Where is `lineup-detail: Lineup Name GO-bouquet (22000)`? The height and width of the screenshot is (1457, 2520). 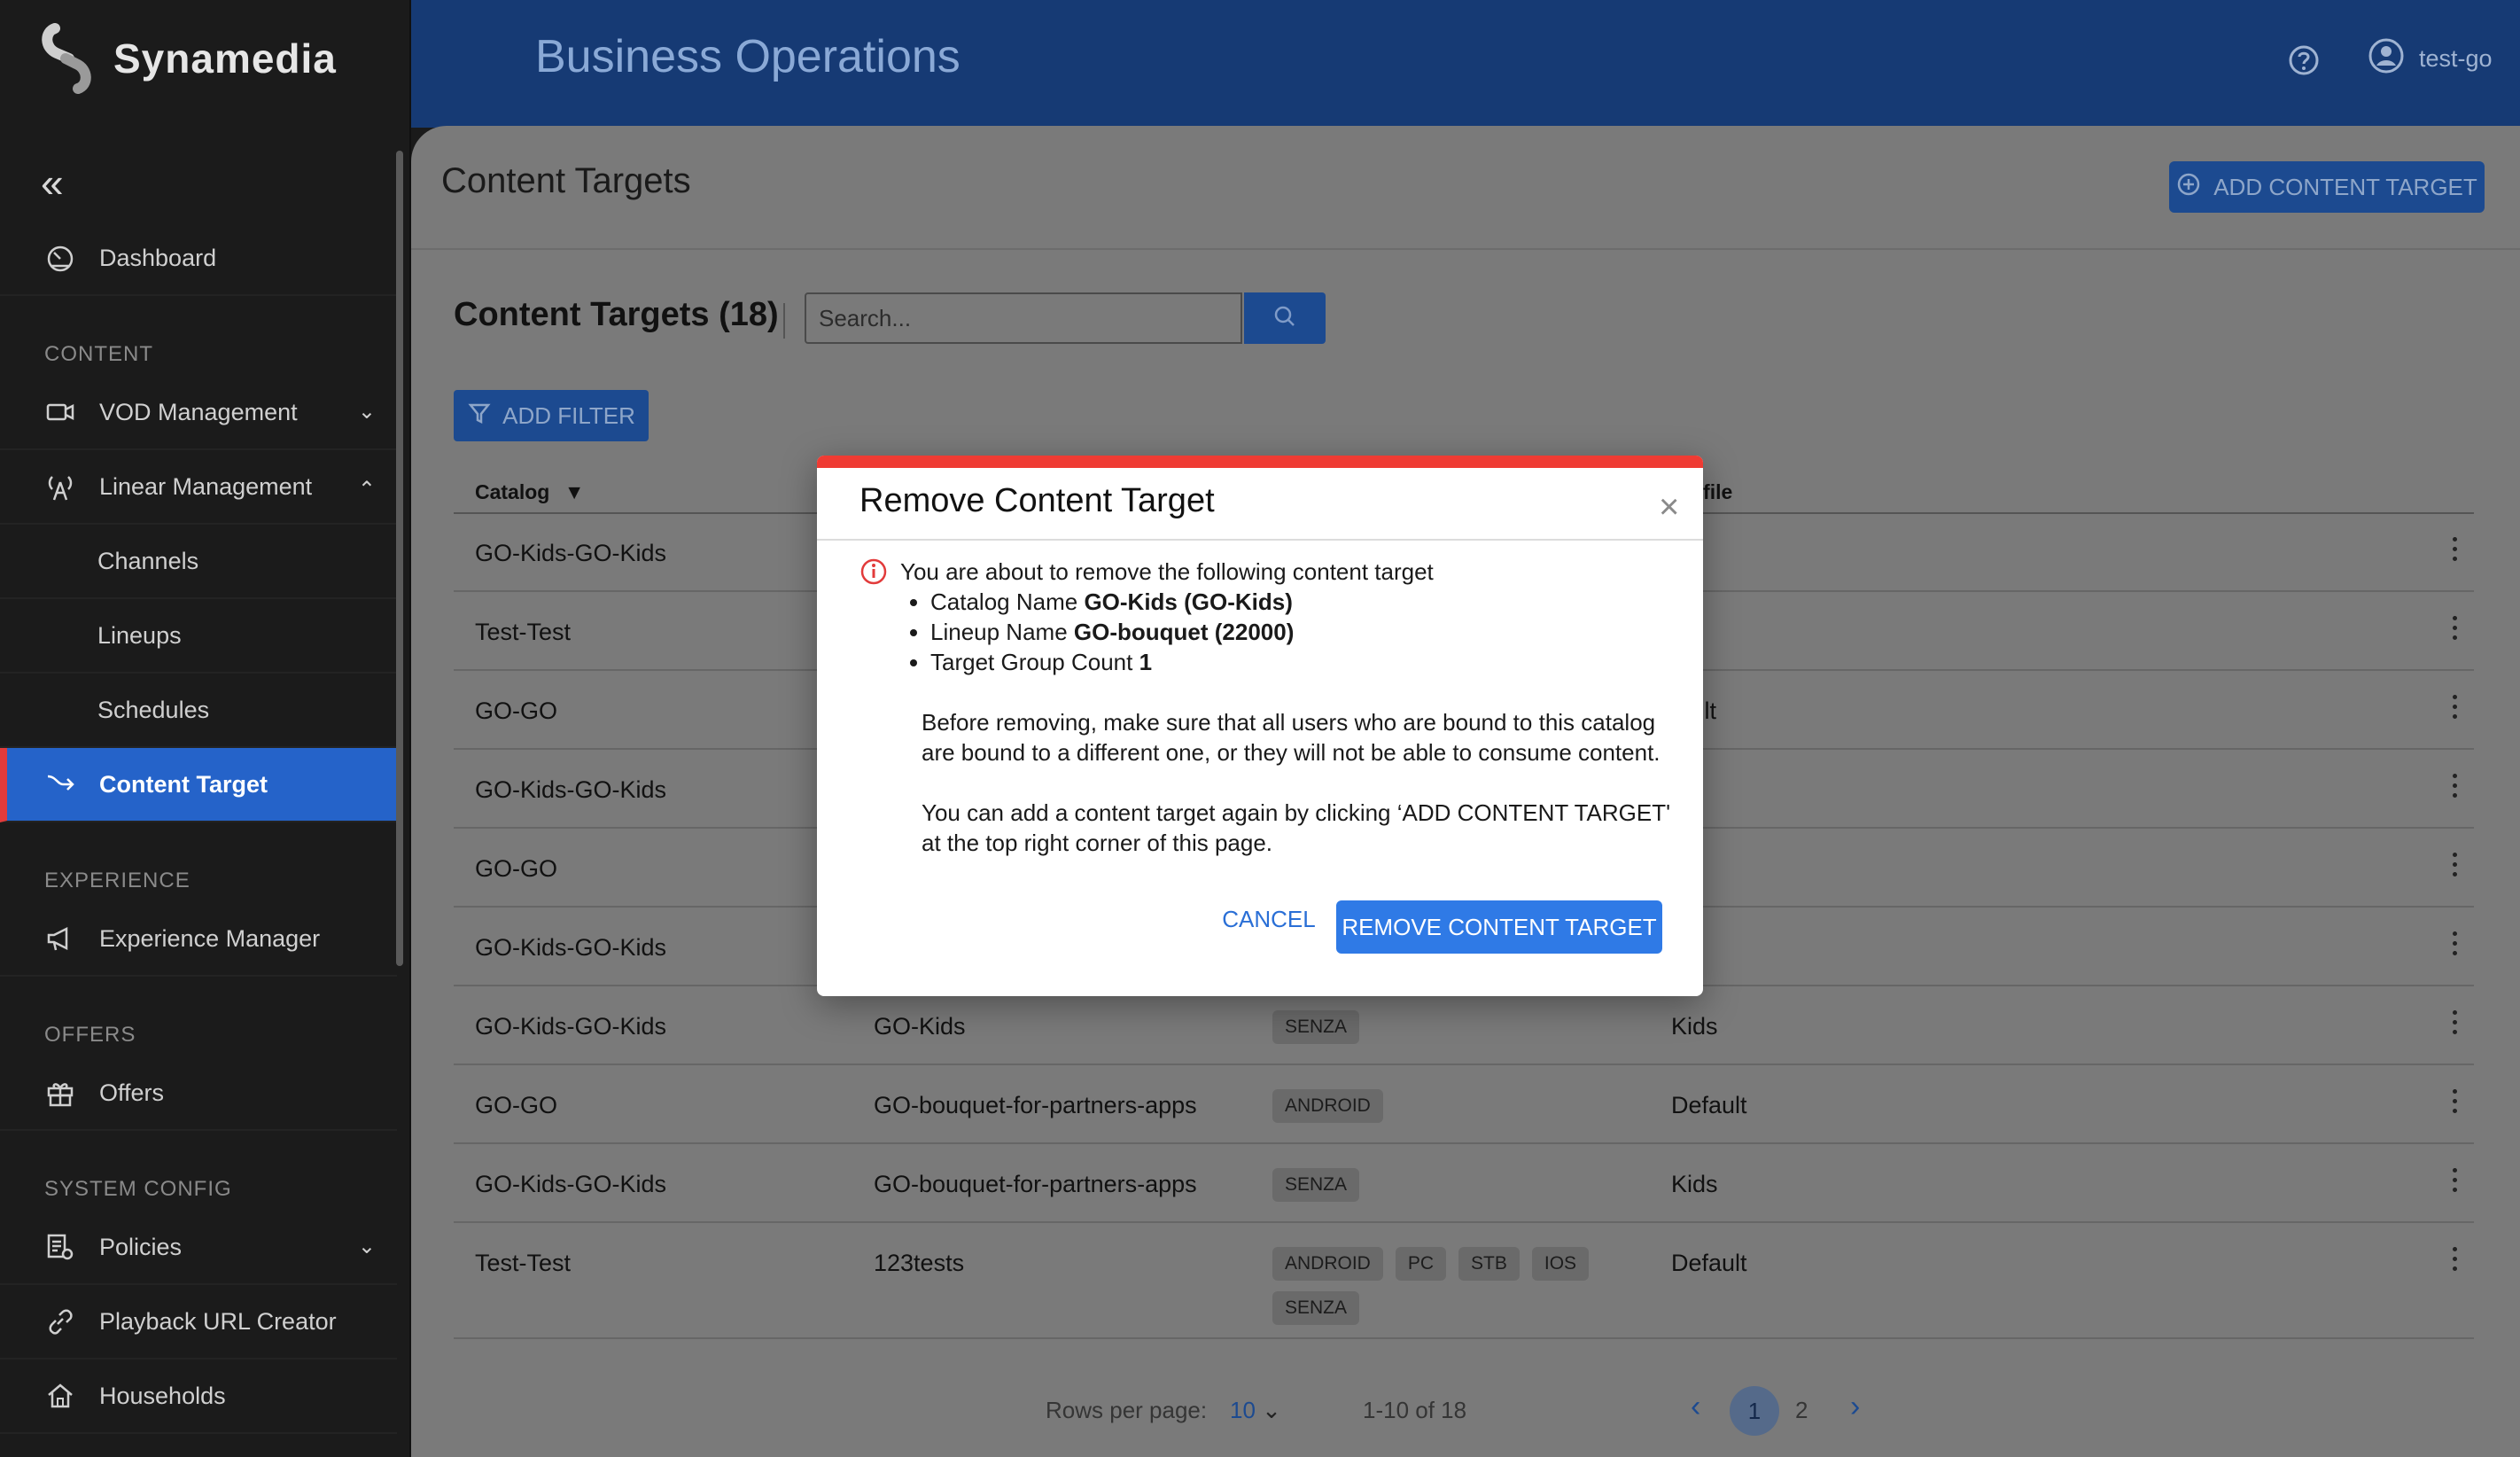 lineup-detail: Lineup Name GO-bouquet (22000) is located at coordinates (1302, 632).